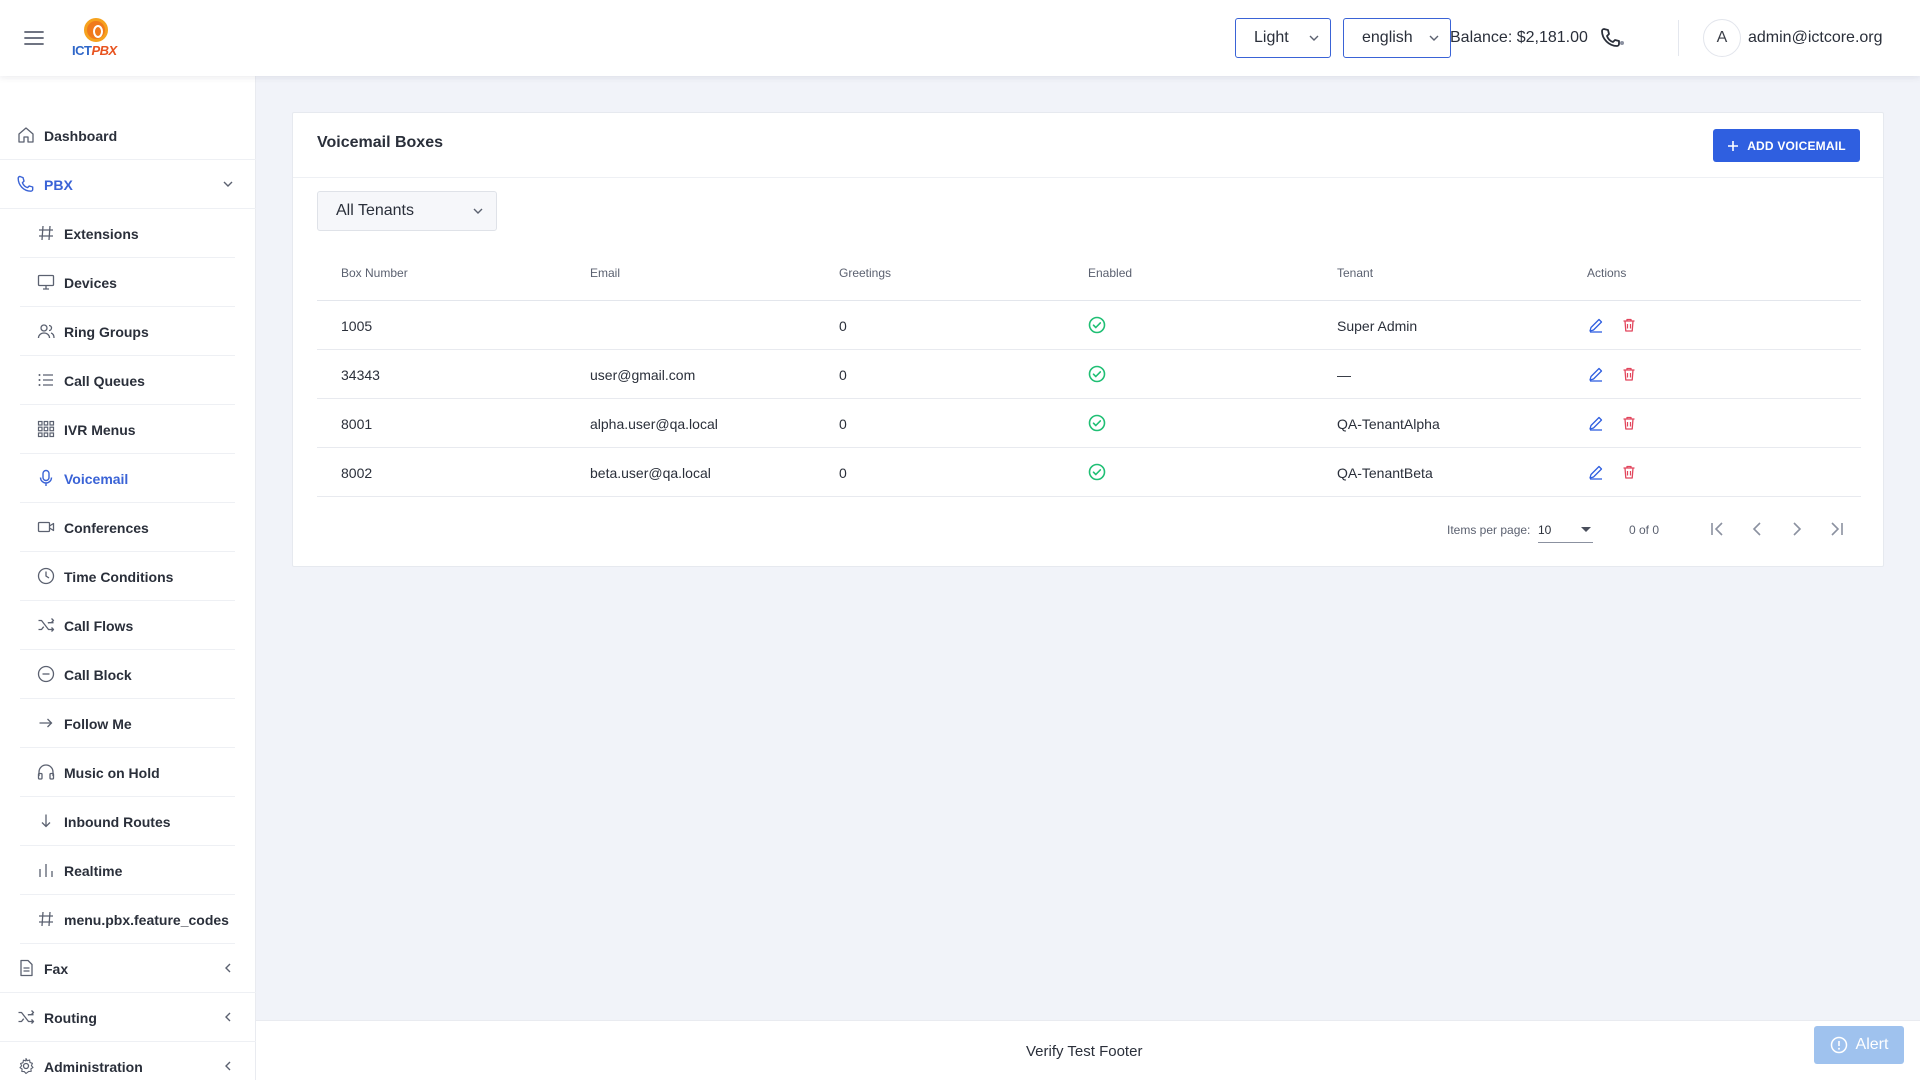  I want to click on clock-icon, so click(46, 576).